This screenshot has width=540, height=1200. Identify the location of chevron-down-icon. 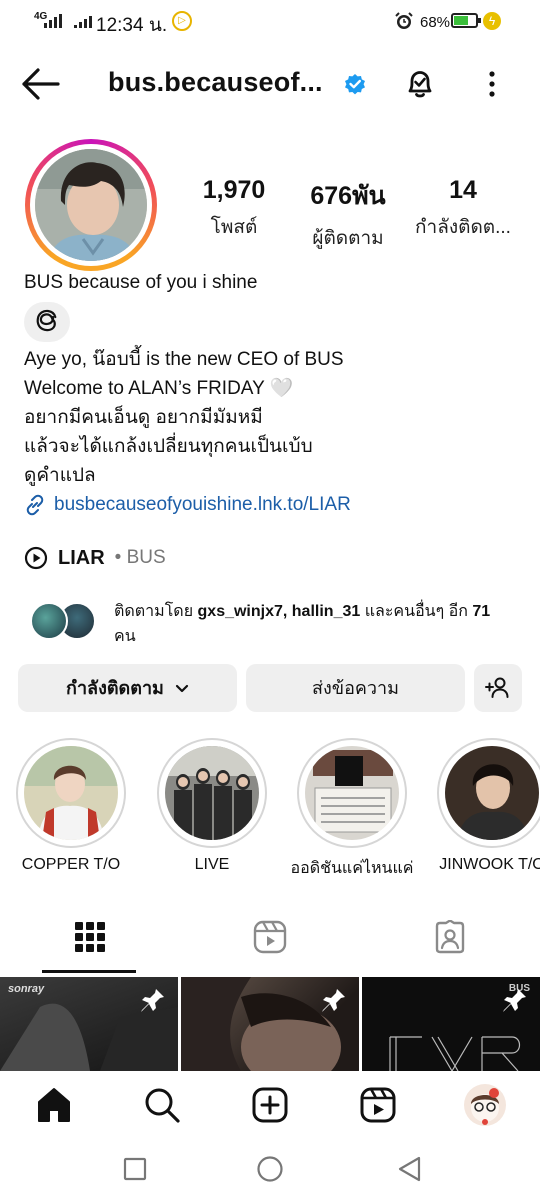
(182, 689).